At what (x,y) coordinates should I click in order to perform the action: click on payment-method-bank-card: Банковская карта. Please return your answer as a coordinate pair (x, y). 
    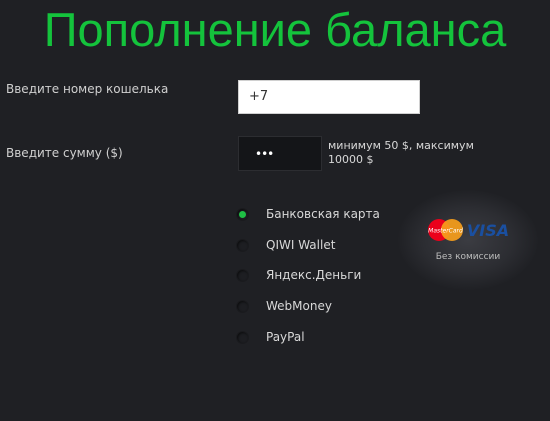
    Looking at the image, I should click on (308, 214).